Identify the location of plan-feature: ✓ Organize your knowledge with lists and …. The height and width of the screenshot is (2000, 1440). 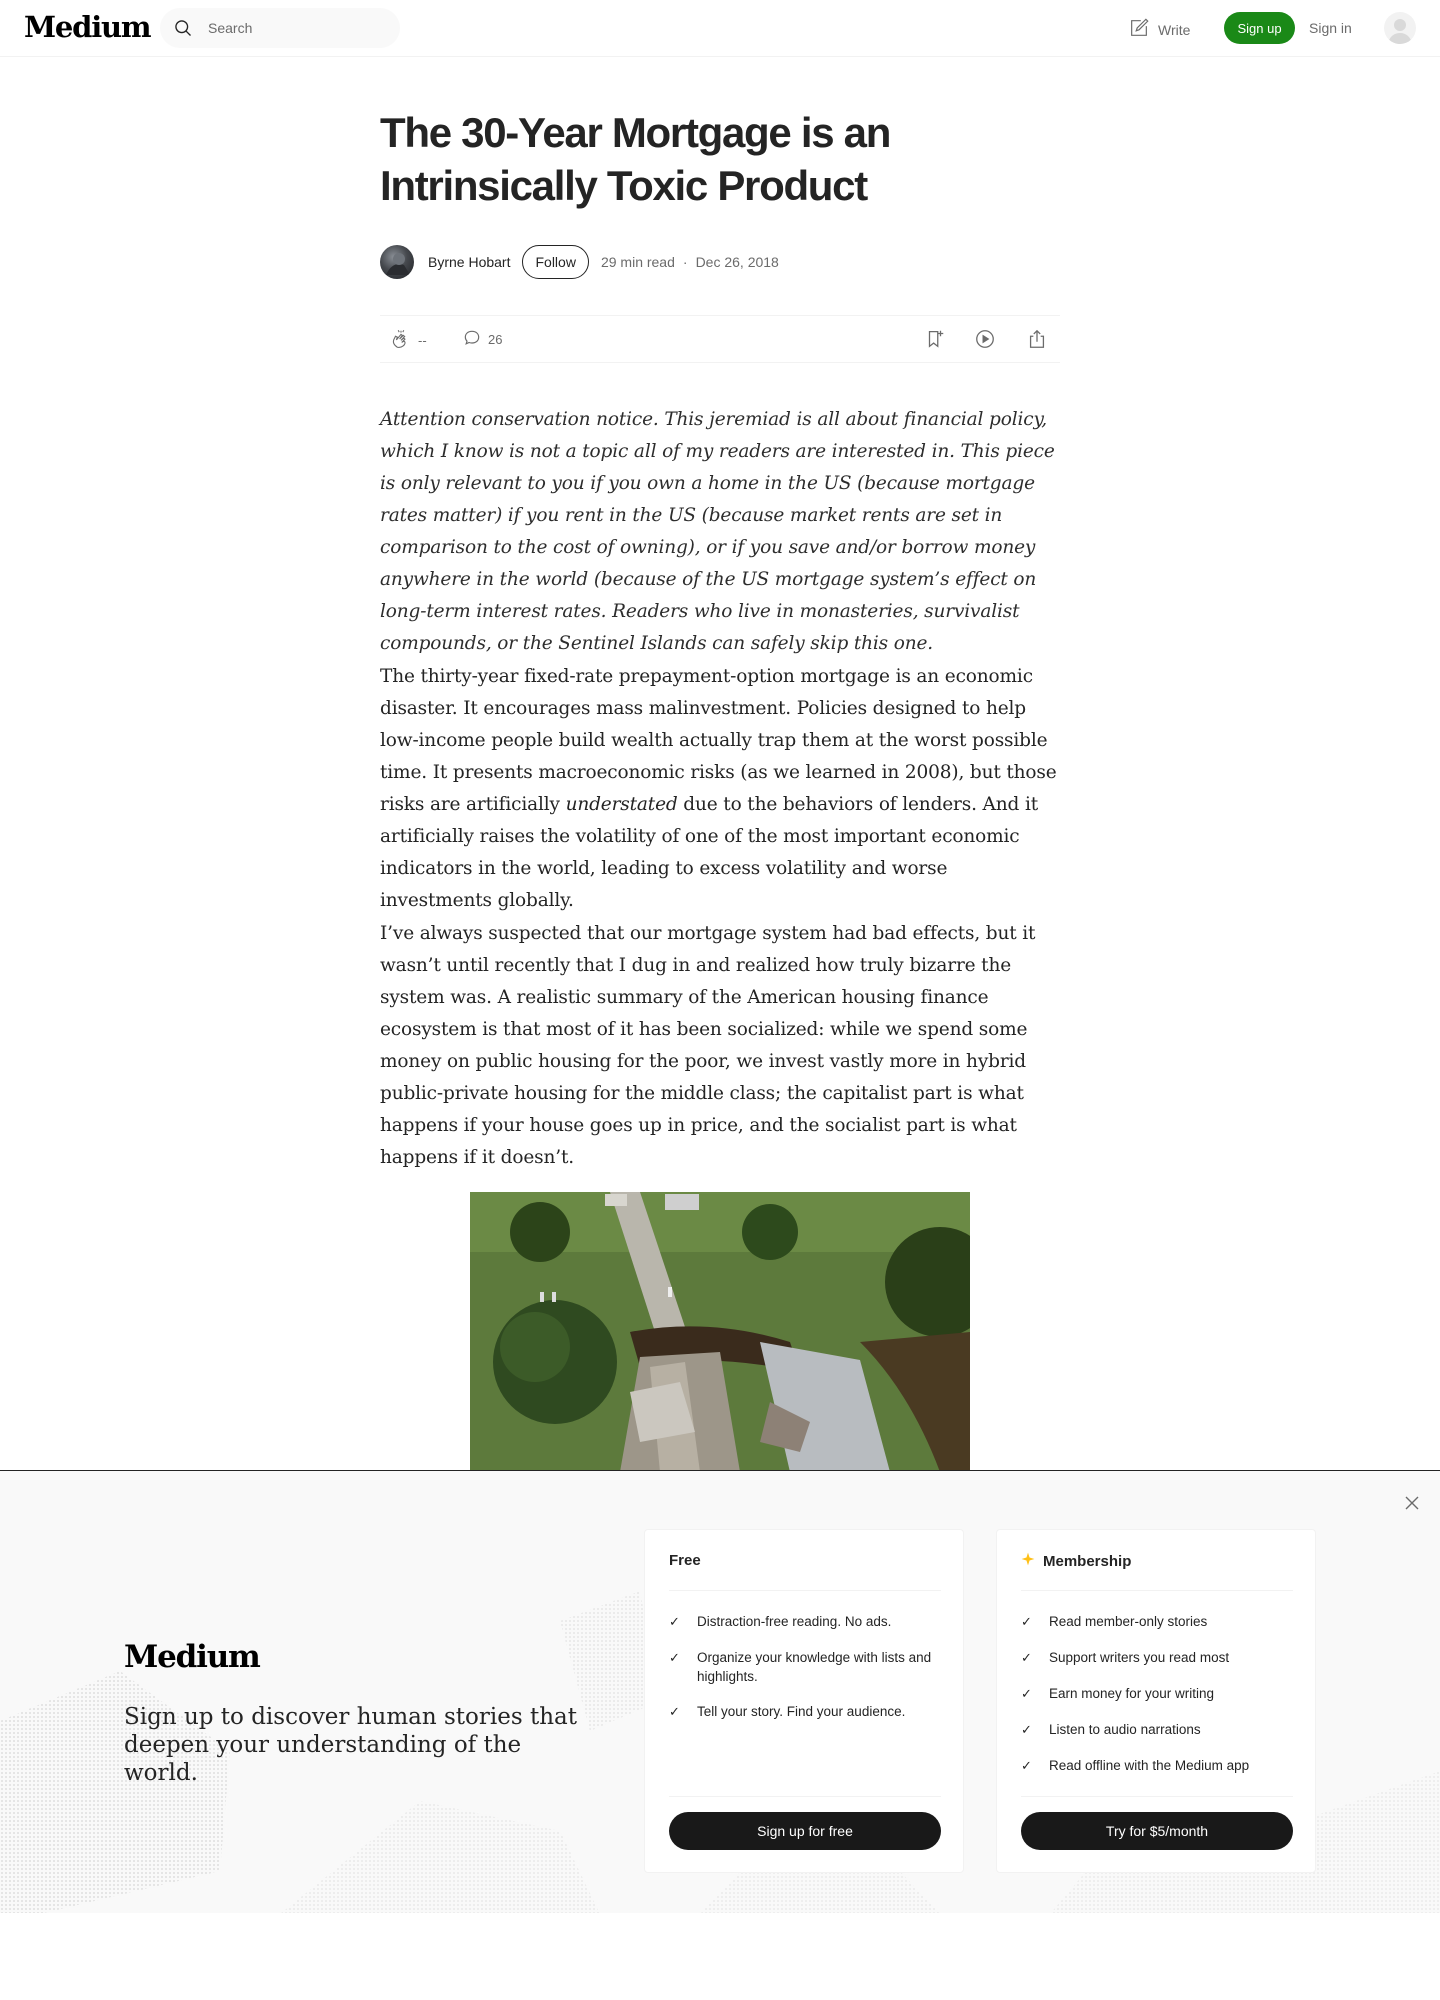
(805, 1667).